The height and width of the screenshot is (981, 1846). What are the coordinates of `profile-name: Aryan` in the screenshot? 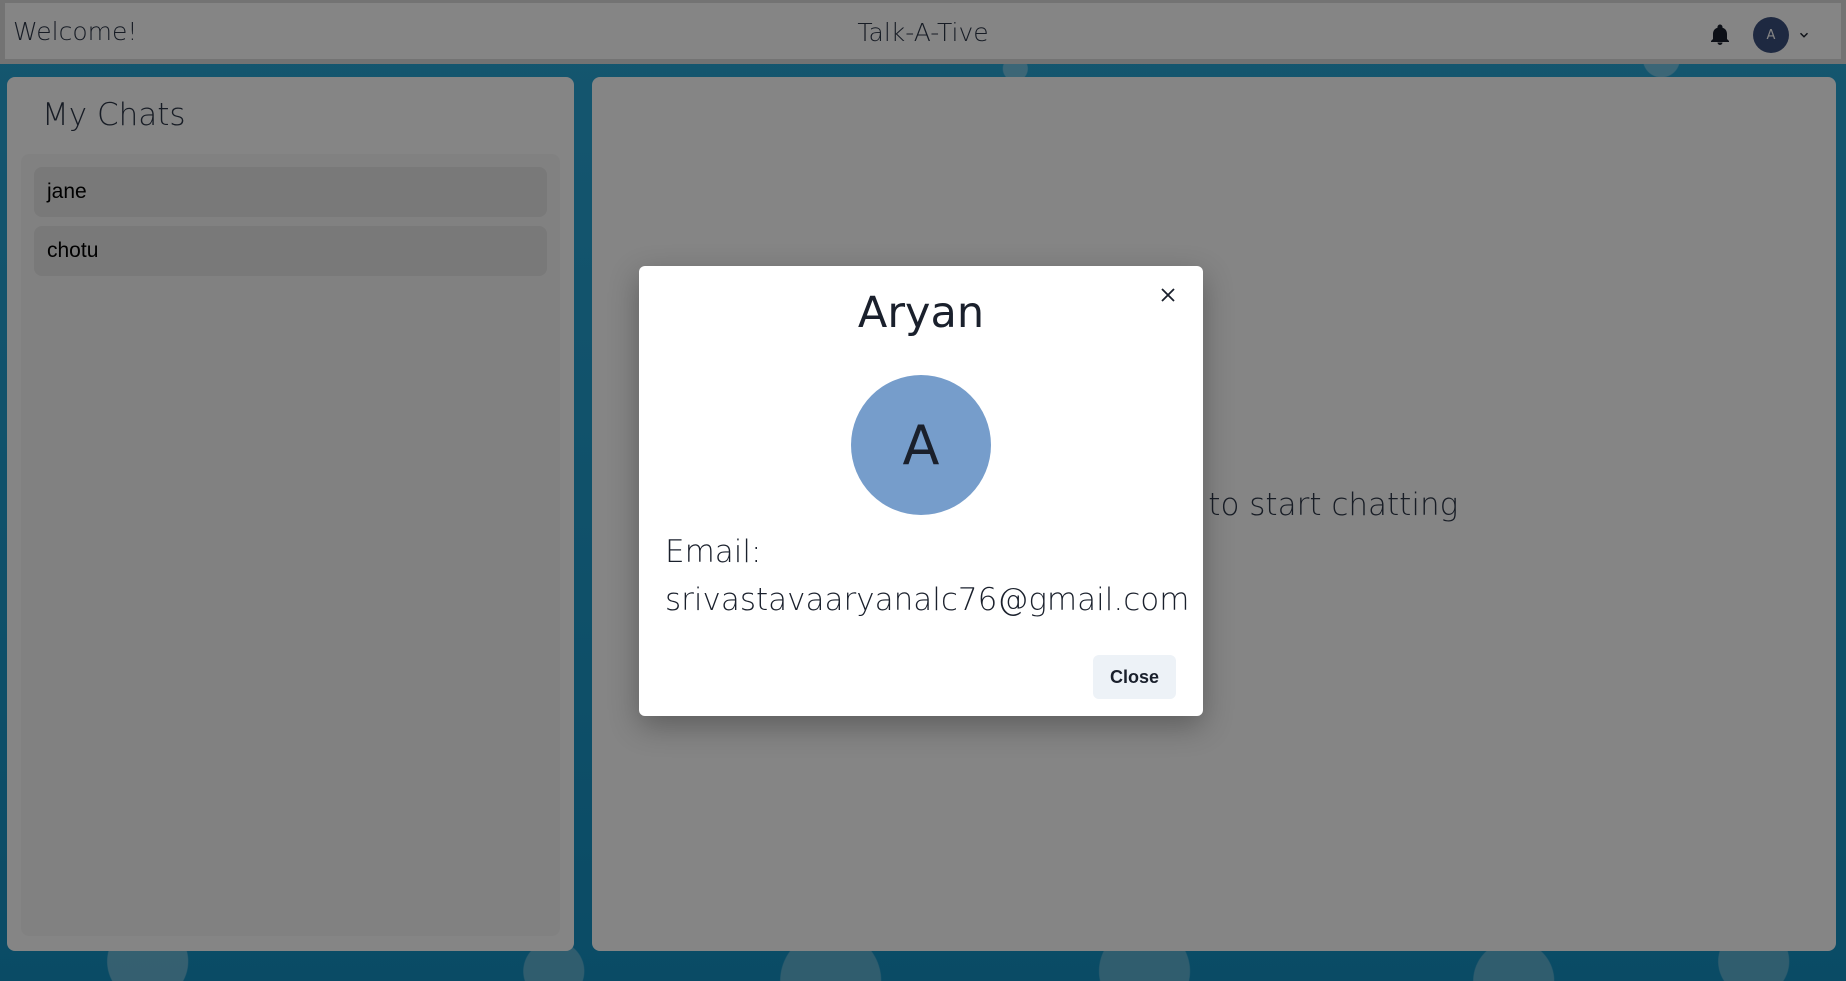 It's located at (921, 313).